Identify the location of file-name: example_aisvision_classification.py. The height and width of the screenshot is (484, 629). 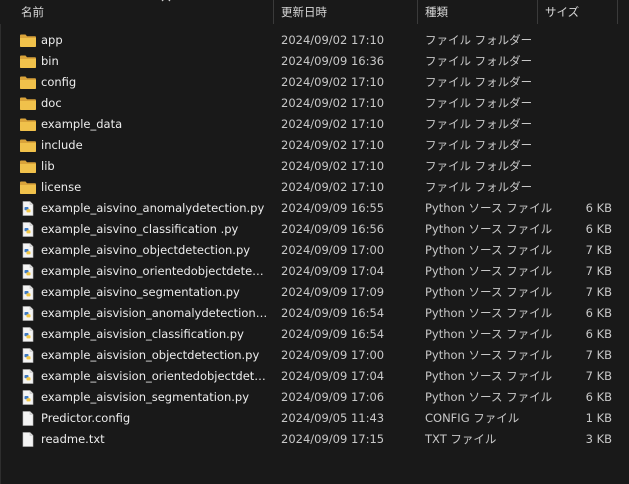
(142, 334).